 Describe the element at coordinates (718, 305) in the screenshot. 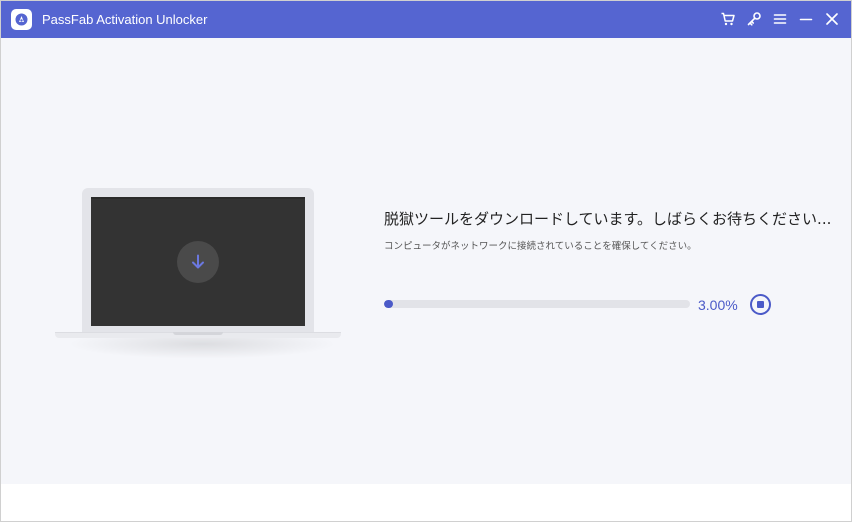

I see `download-progress-percent: 3.00%` at that location.